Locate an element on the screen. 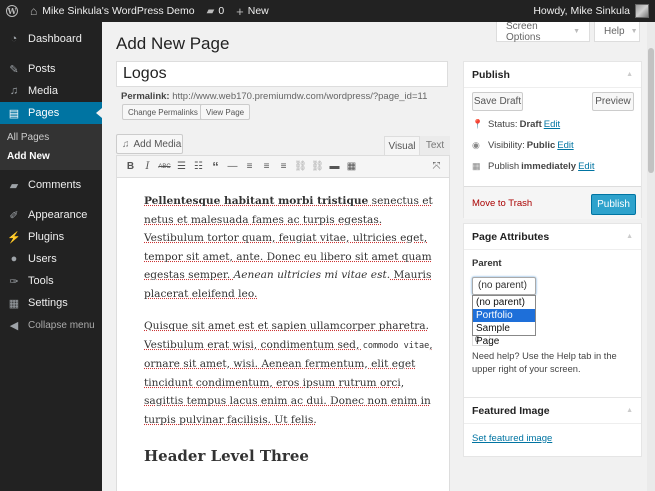  submenu-all-pages: All Pages is located at coordinates (51, 137).